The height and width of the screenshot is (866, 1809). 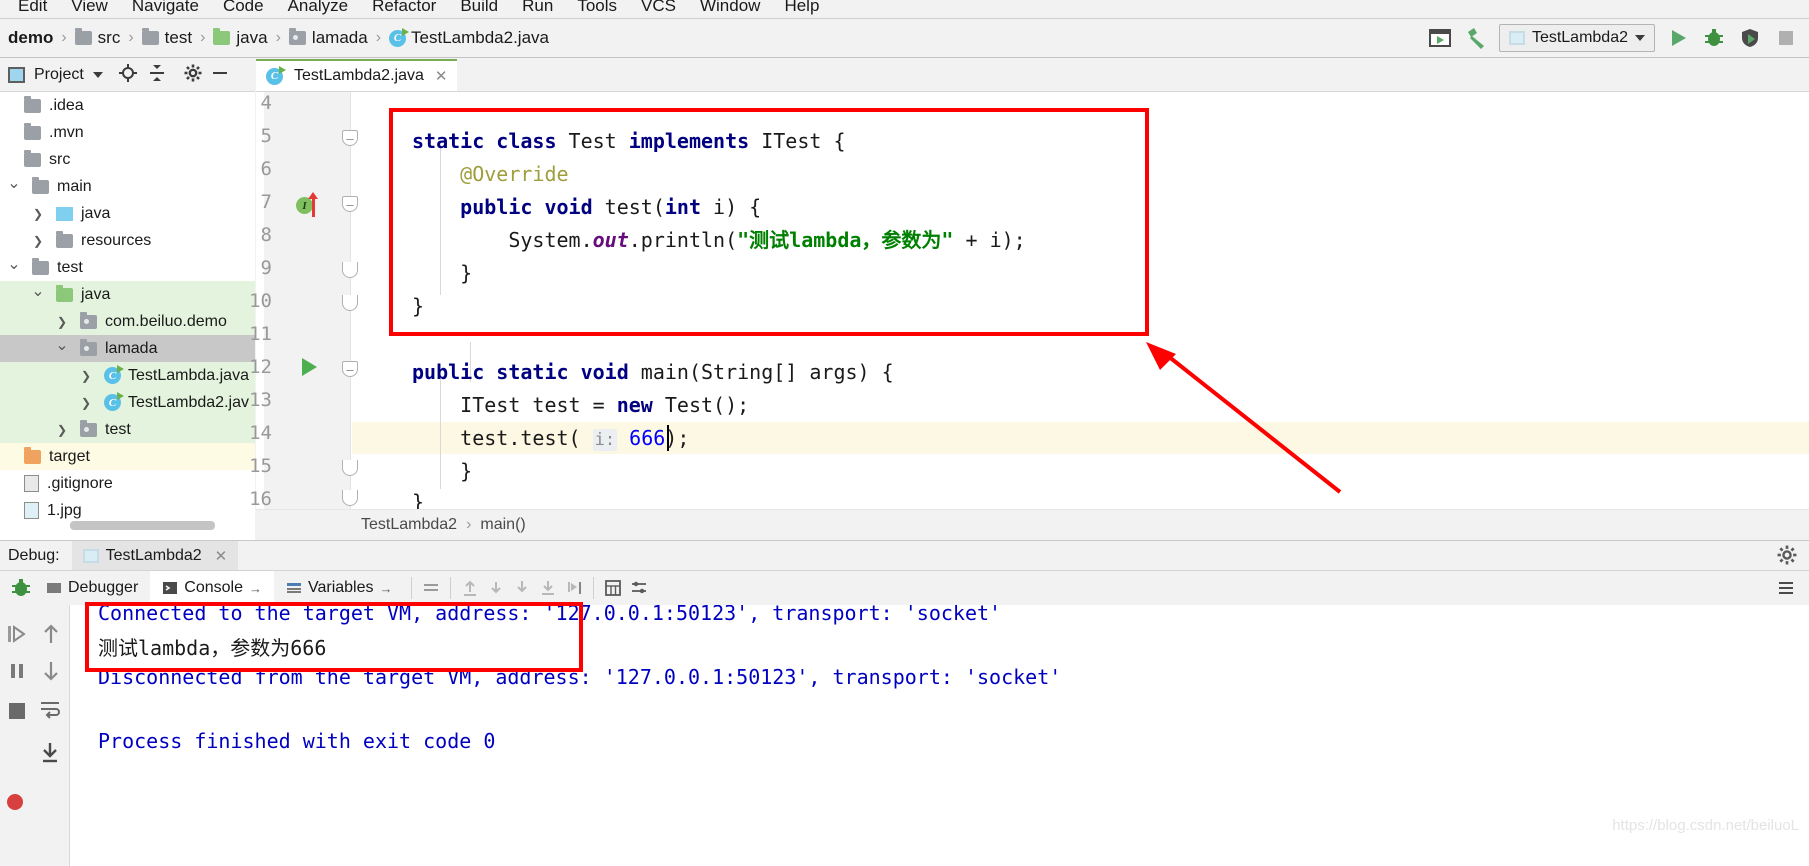 I want to click on breadcrumb-item-src: src, so click(x=97, y=38).